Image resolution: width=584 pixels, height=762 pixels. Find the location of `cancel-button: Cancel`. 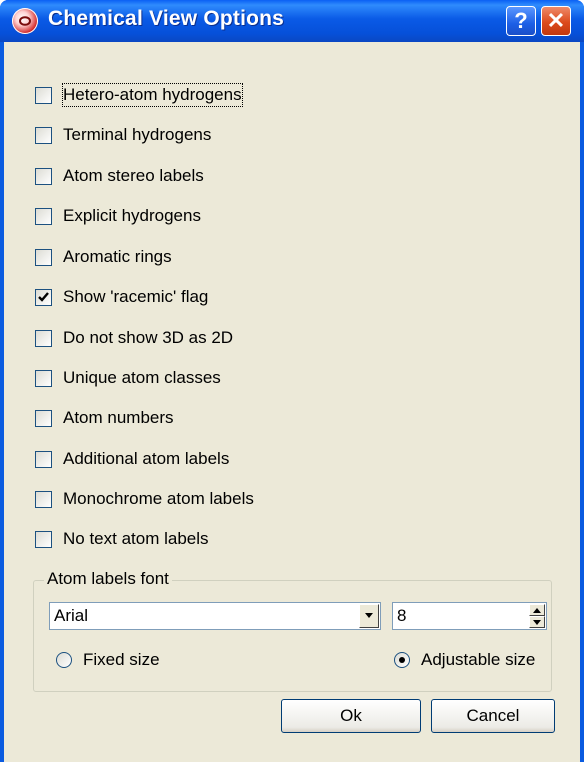

cancel-button: Cancel is located at coordinates (493, 716).